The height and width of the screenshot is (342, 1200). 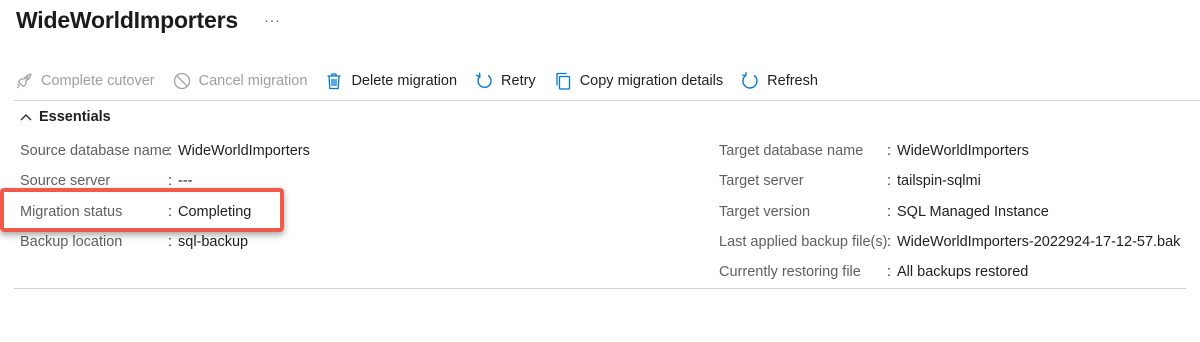 I want to click on property-label: Source server, so click(x=65, y=181).